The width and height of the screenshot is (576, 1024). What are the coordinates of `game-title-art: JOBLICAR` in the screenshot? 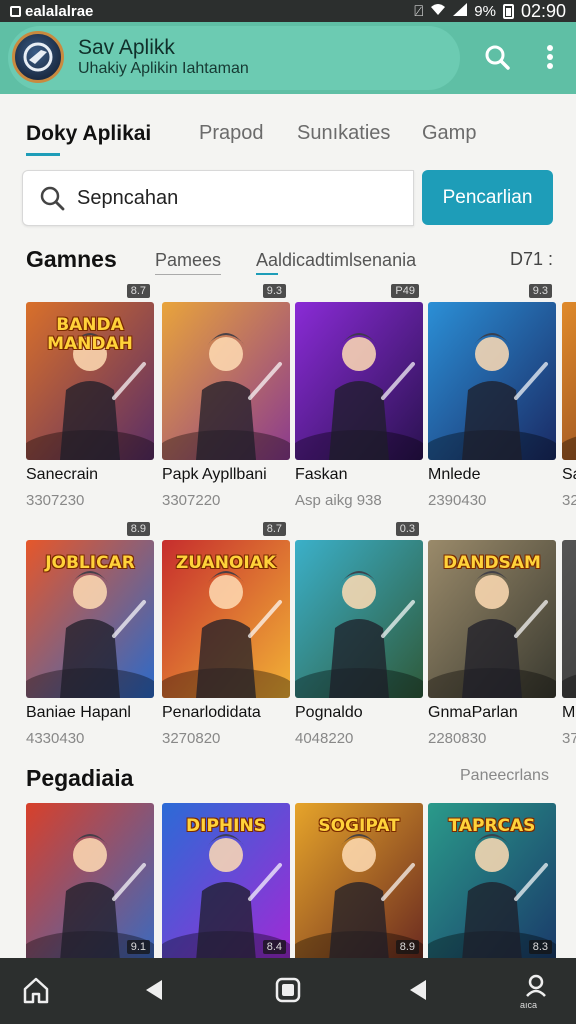 It's located at (90, 563).